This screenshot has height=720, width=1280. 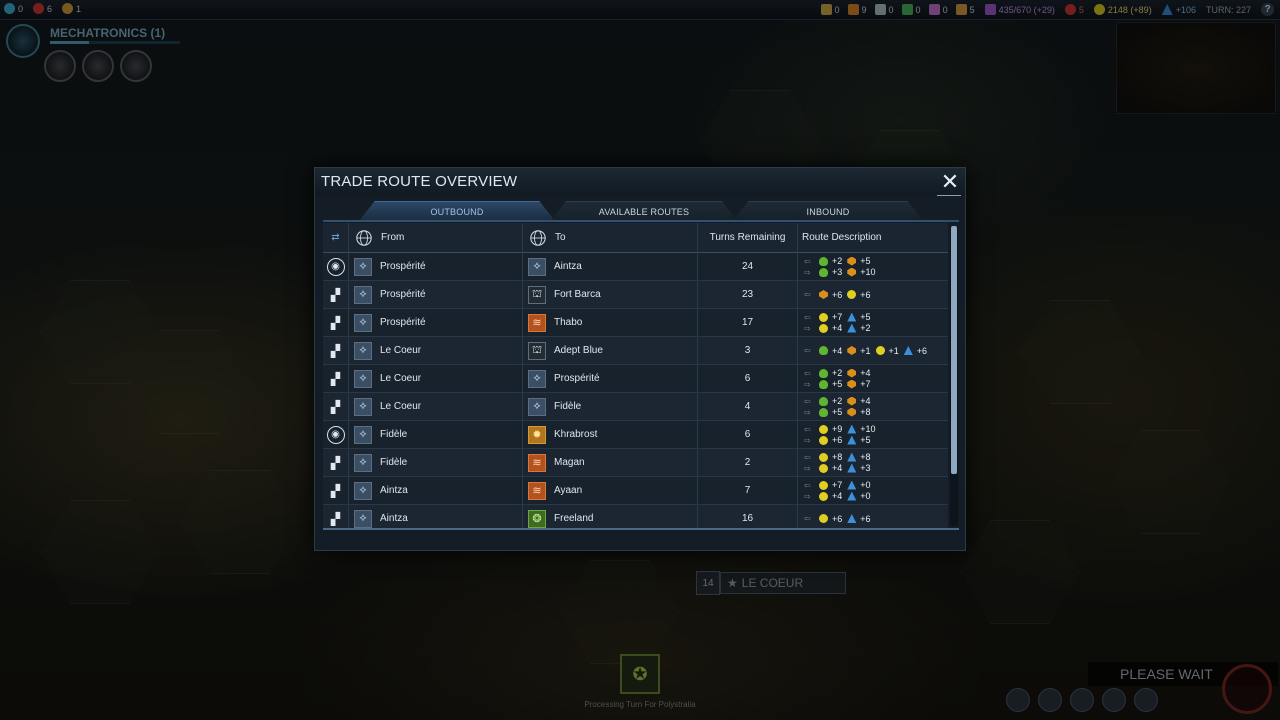 I want to click on yield-line: ⇨ +4 +3, so click(x=837, y=468).